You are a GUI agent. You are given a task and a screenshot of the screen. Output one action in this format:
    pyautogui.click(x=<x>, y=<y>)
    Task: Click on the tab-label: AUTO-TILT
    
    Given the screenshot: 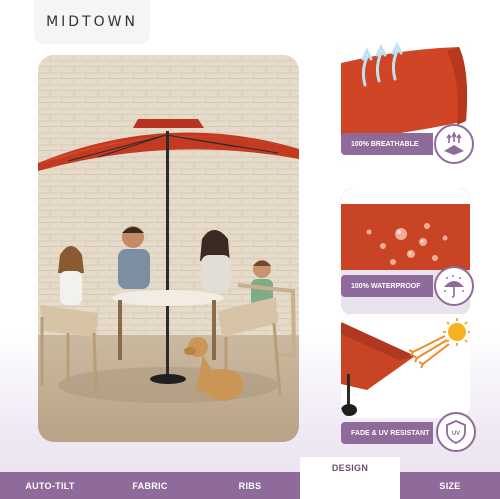 What is the action you would take?
    pyautogui.click(x=50, y=485)
    